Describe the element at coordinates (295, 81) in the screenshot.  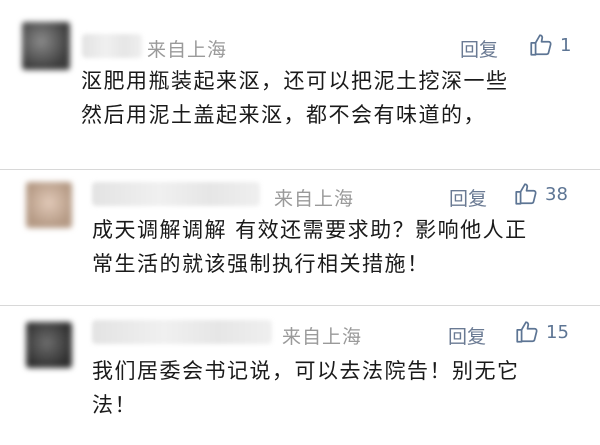
I see `comment-text-line: 沤肥用瓶装起来沤，还可以把泥土挖深一些` at that location.